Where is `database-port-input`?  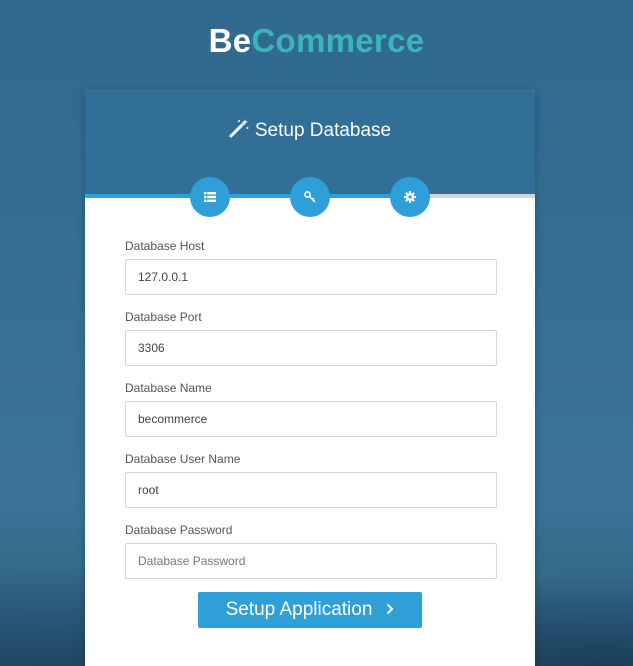 database-port-input is located at coordinates (311, 348).